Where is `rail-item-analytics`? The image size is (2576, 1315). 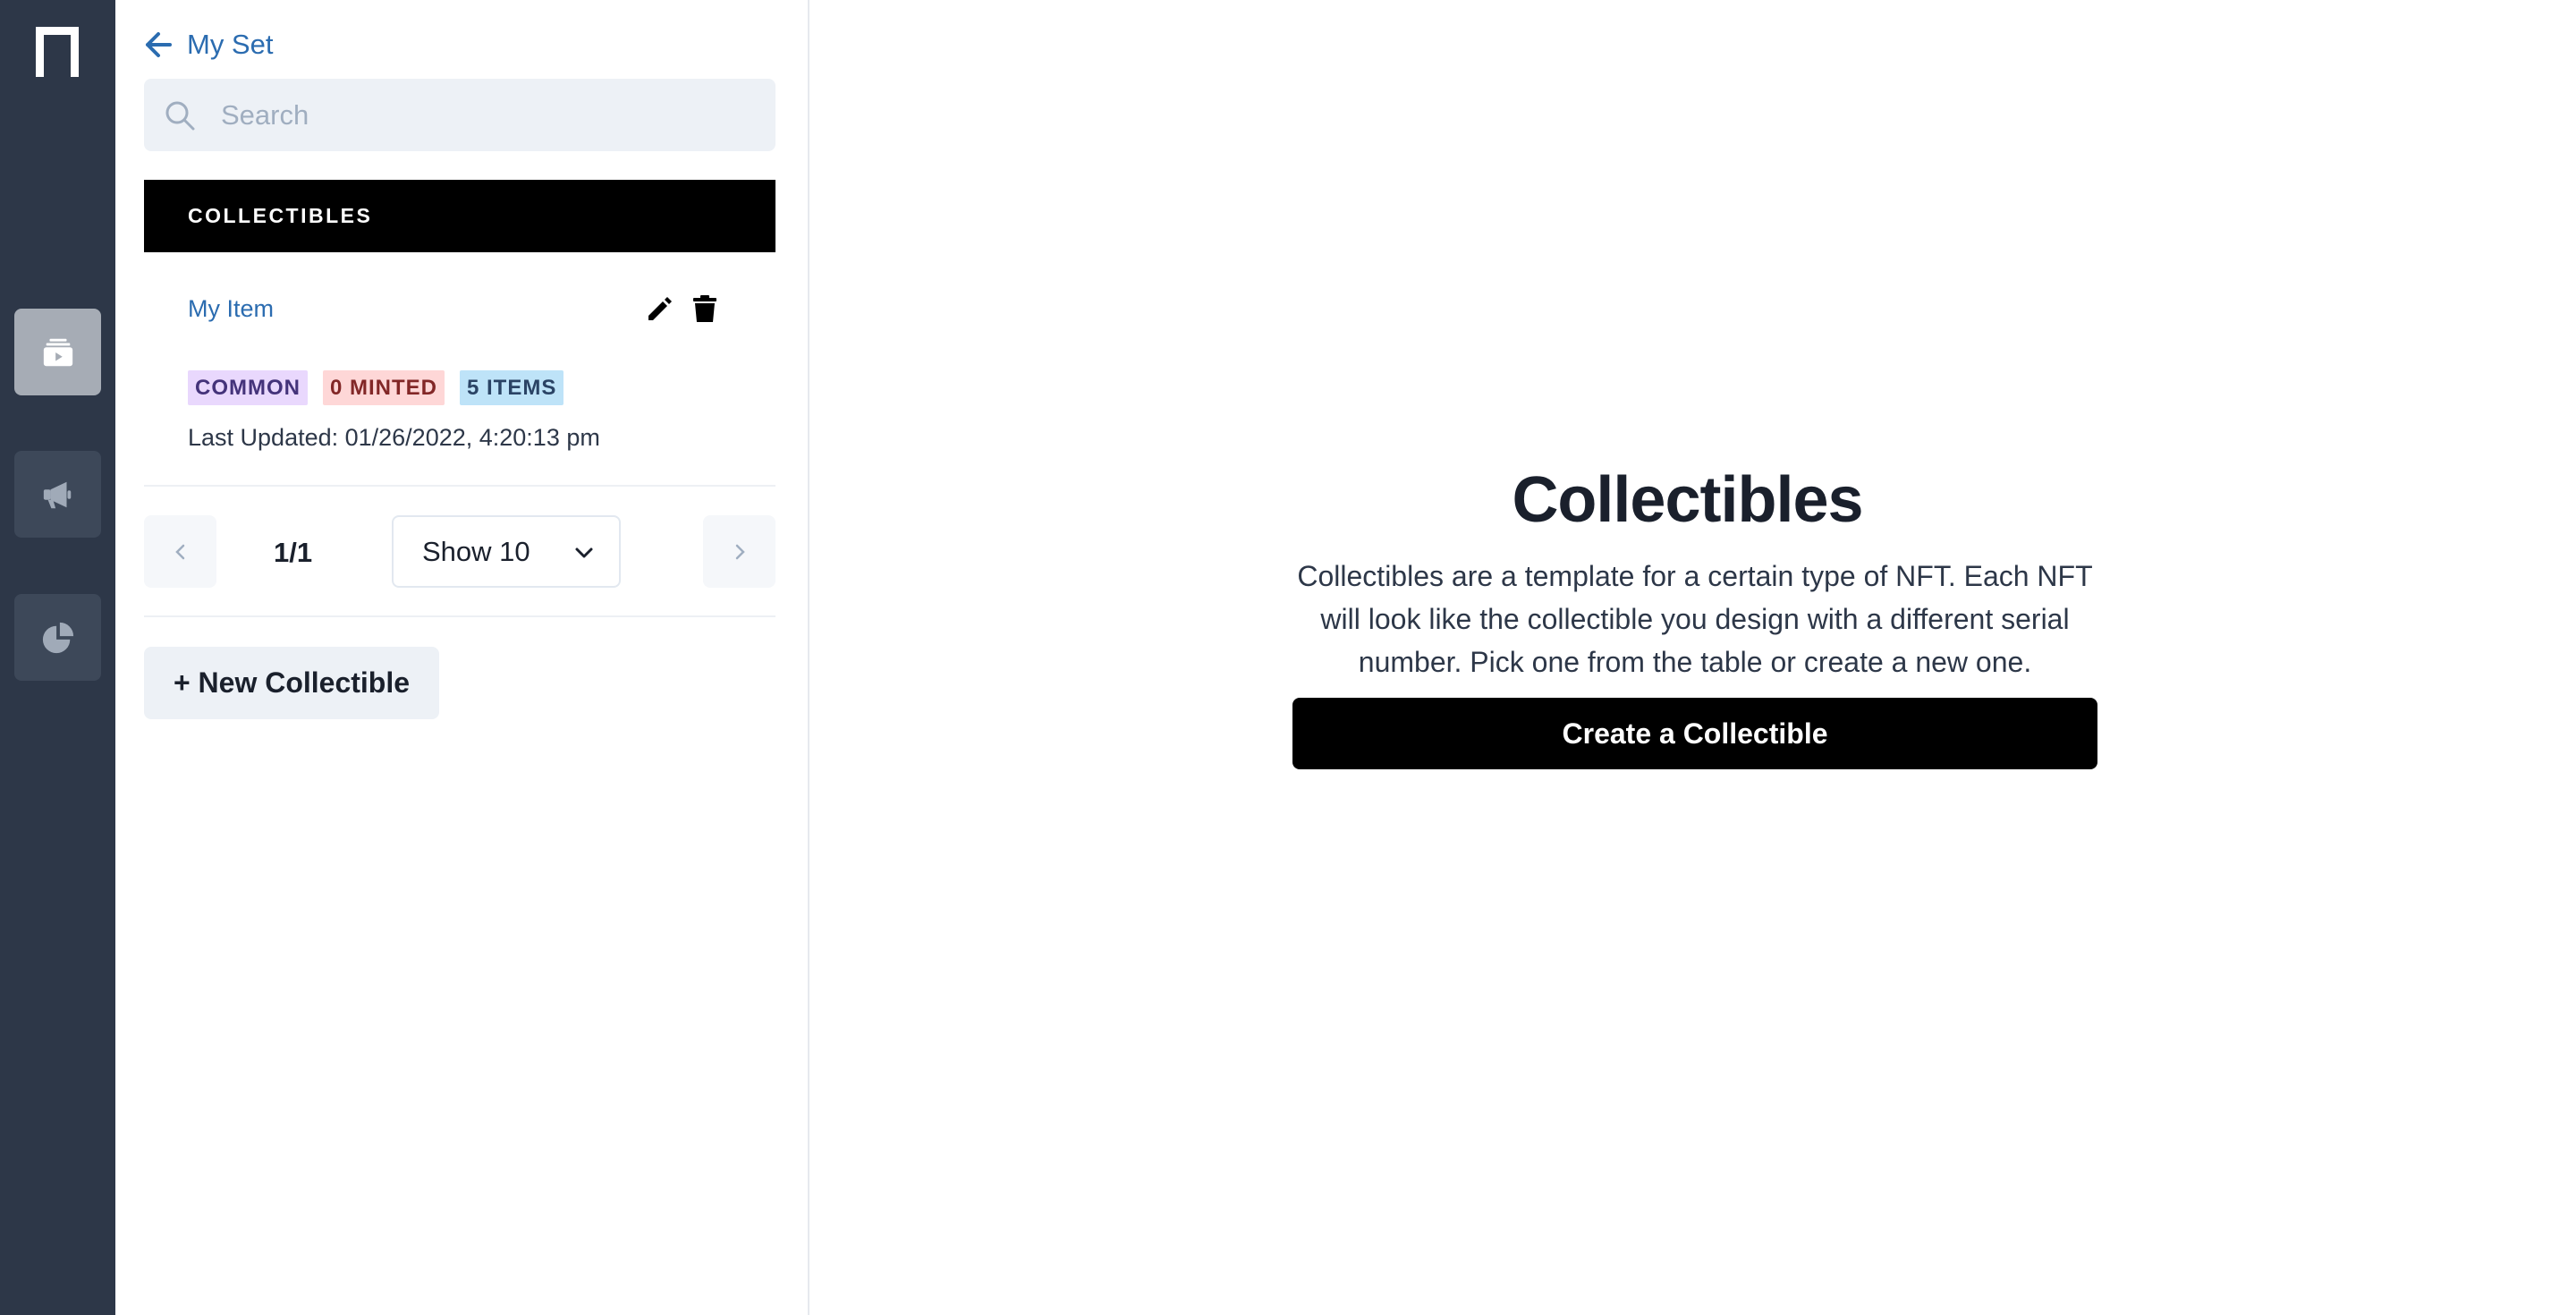
rail-item-analytics is located at coordinates (57, 637).